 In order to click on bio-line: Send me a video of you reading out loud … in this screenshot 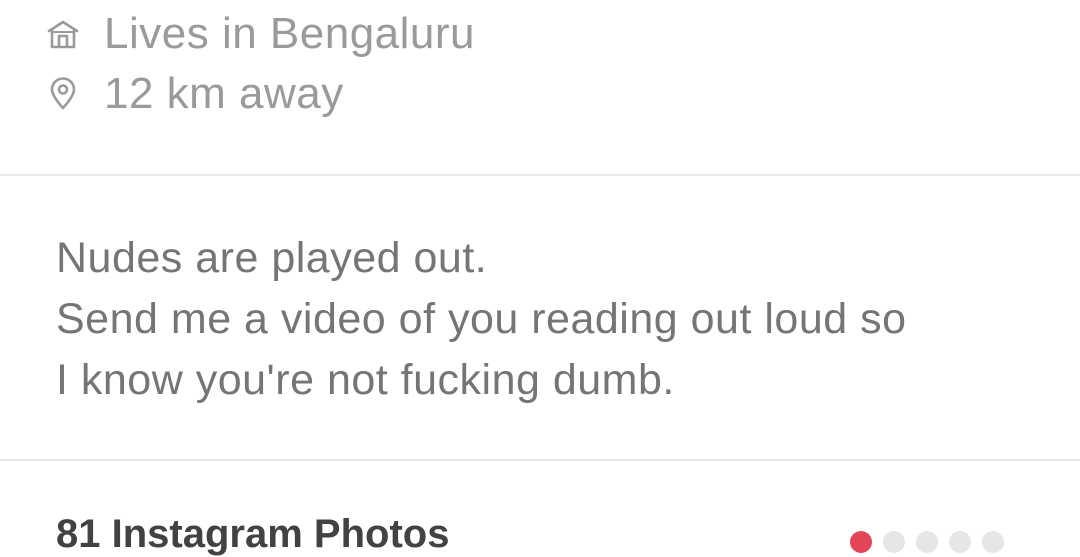, I will do `click(481, 319)`.